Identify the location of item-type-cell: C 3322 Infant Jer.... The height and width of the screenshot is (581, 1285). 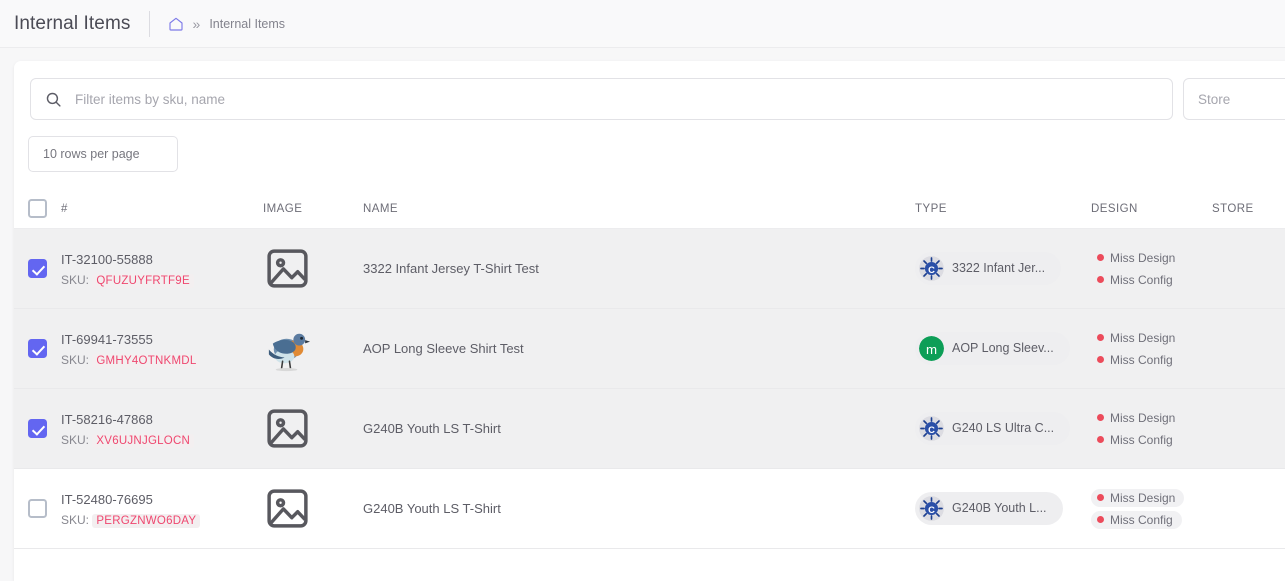
(1003, 268).